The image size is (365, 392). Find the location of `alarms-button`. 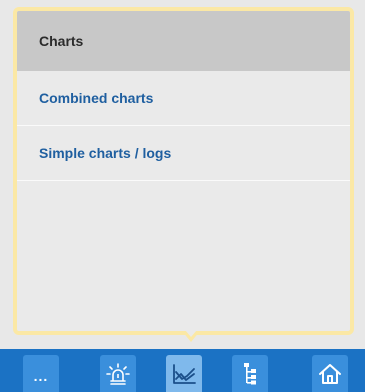

alarms-button is located at coordinates (118, 373).